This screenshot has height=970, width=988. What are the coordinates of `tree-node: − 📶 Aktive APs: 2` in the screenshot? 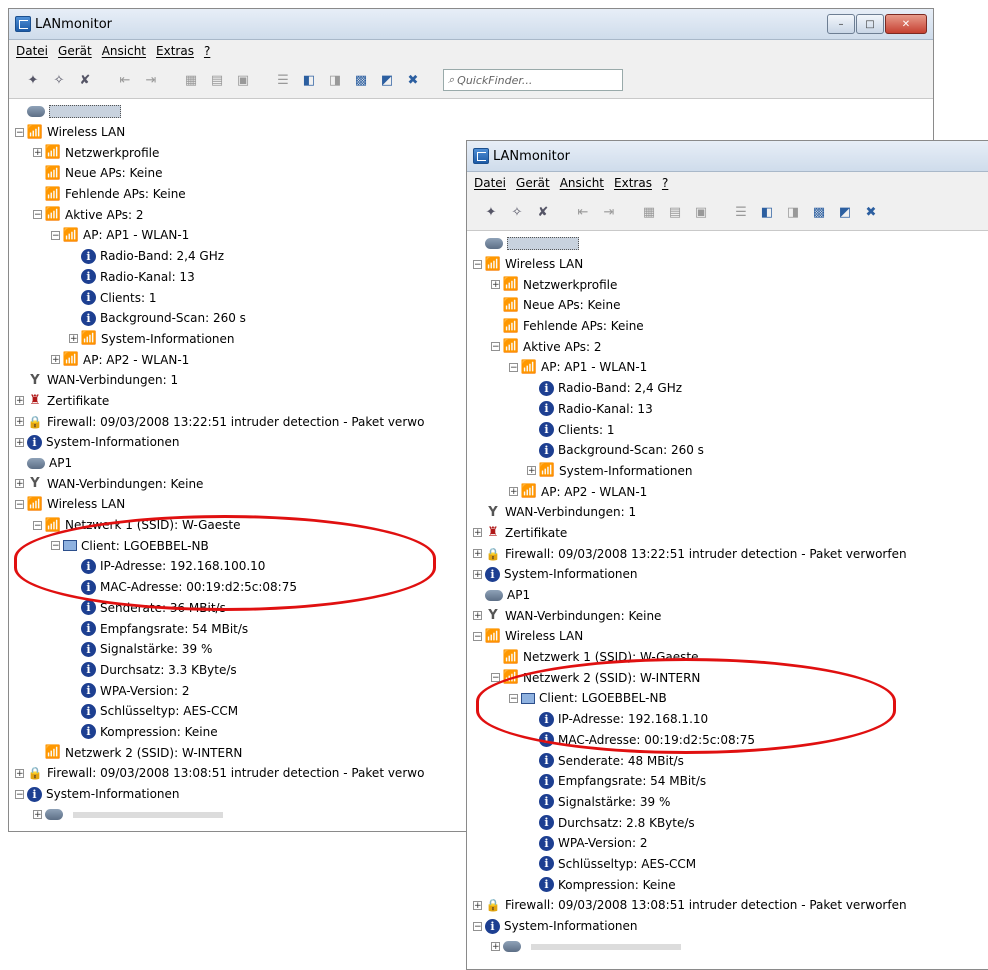 It's located at (730, 346).